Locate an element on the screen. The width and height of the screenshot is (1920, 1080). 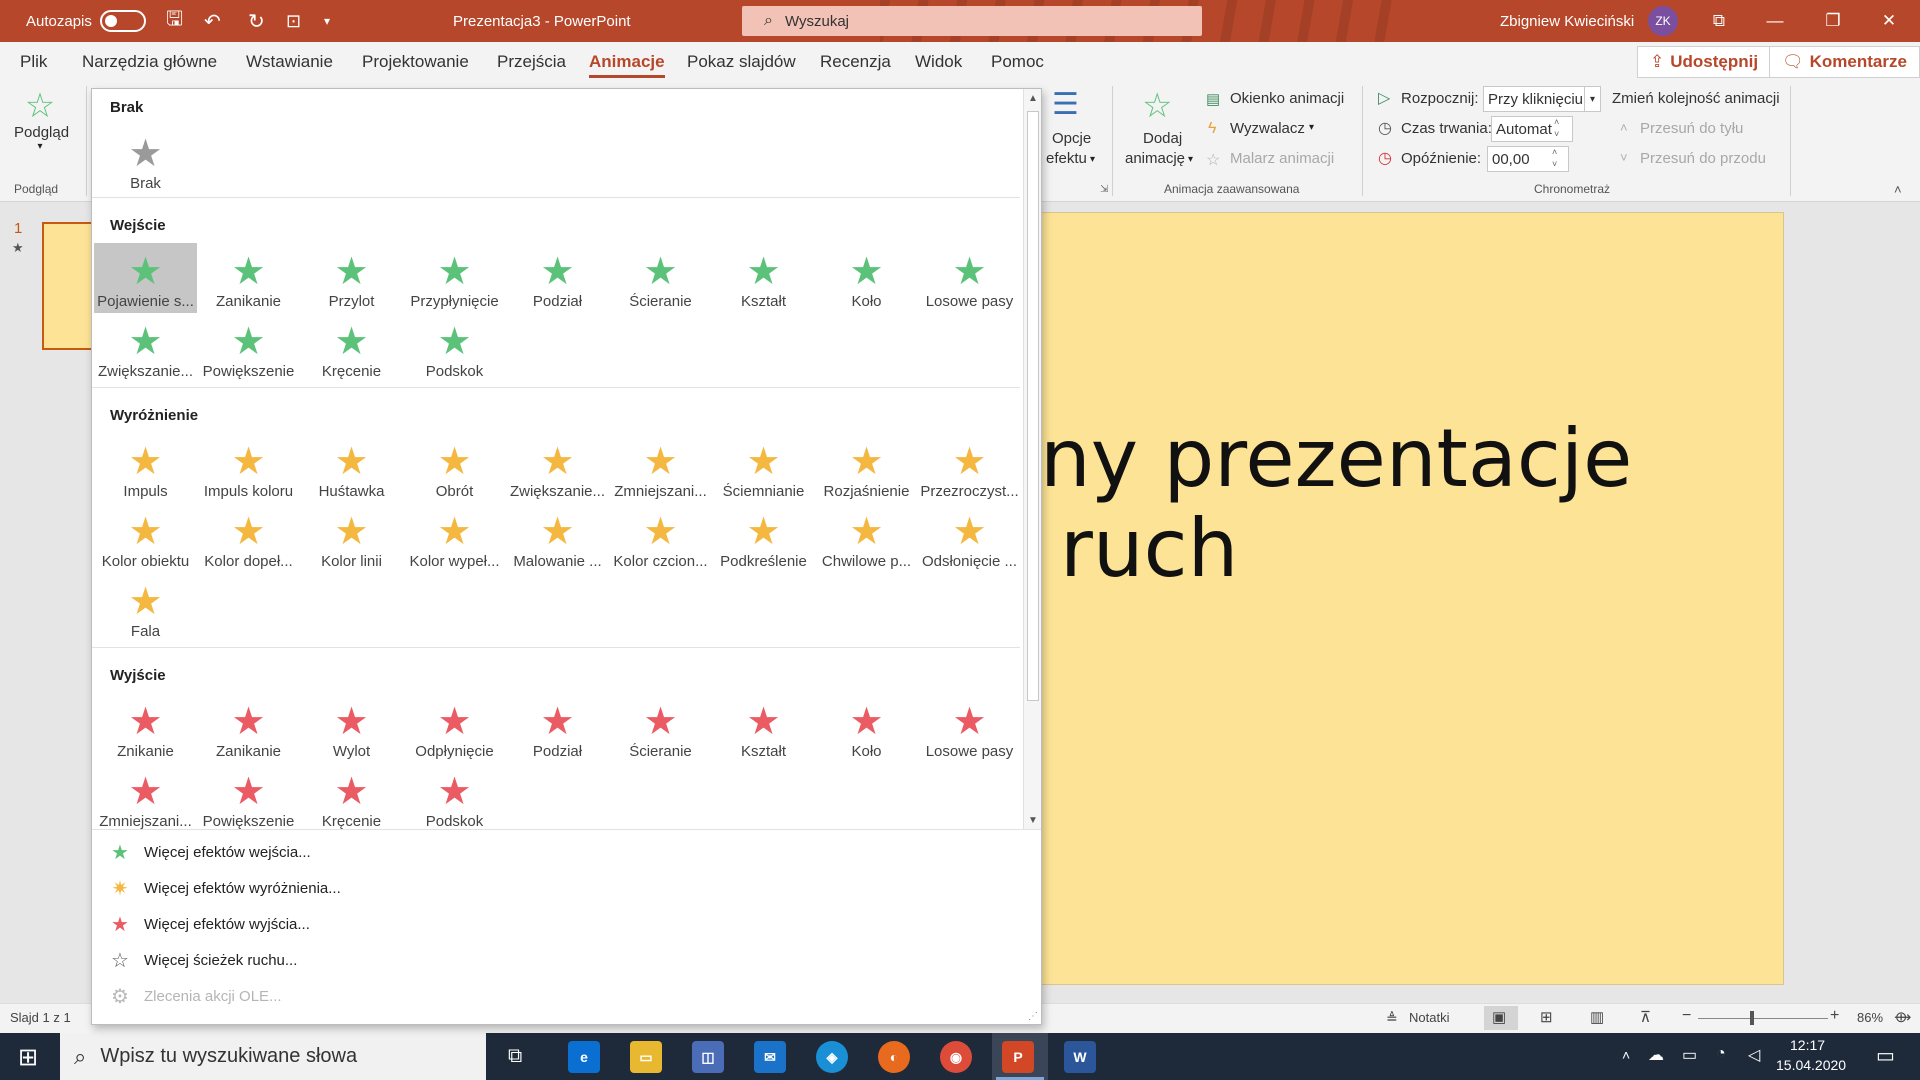
fit-to-window-icon: ⟴ is located at coordinates (1902, 1017).